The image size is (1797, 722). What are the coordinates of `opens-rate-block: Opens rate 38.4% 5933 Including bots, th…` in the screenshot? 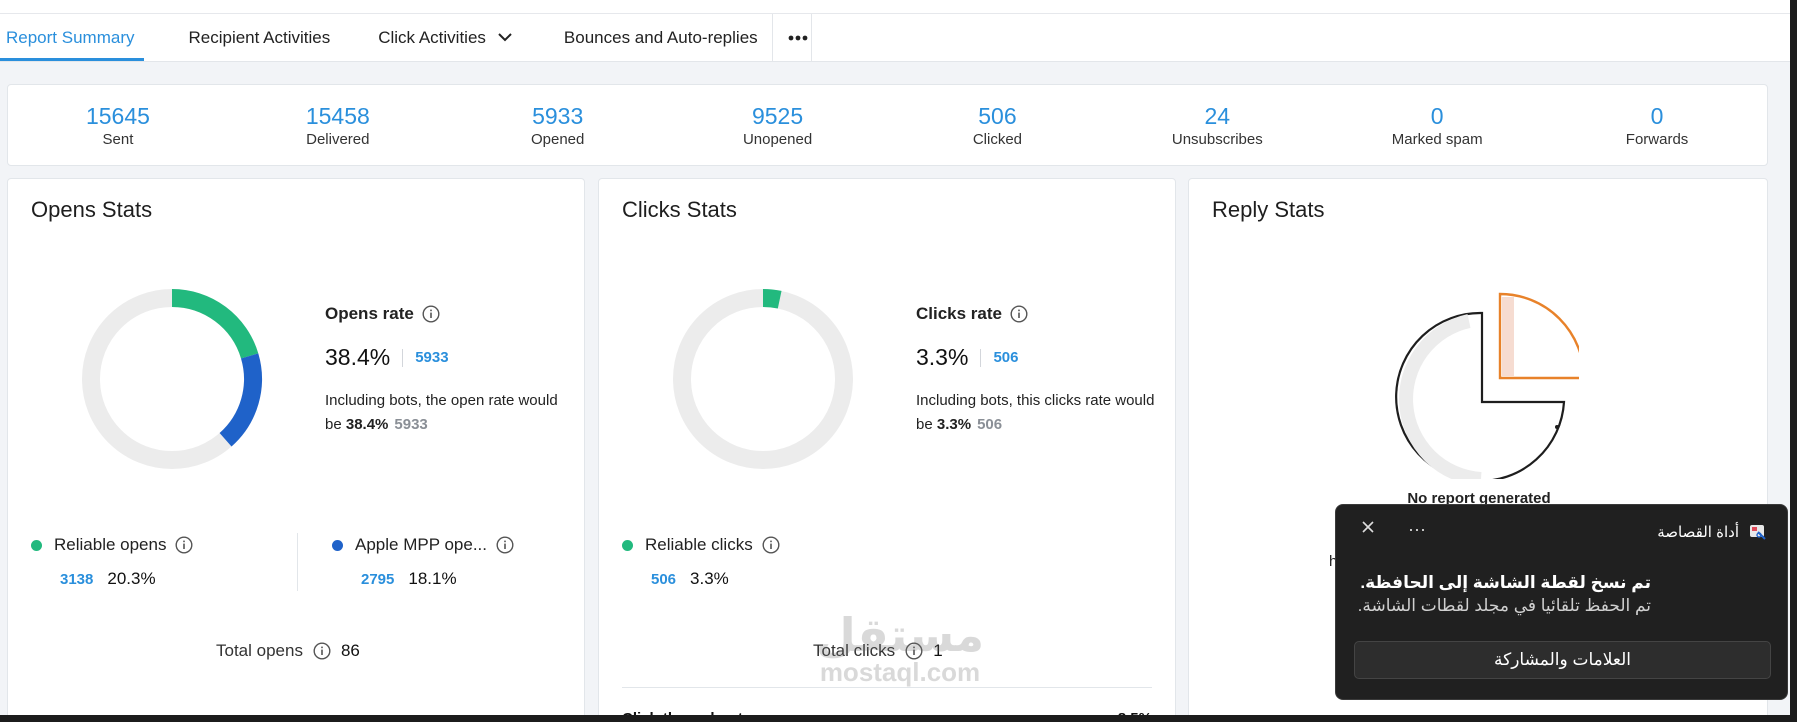 It's located at (445, 370).